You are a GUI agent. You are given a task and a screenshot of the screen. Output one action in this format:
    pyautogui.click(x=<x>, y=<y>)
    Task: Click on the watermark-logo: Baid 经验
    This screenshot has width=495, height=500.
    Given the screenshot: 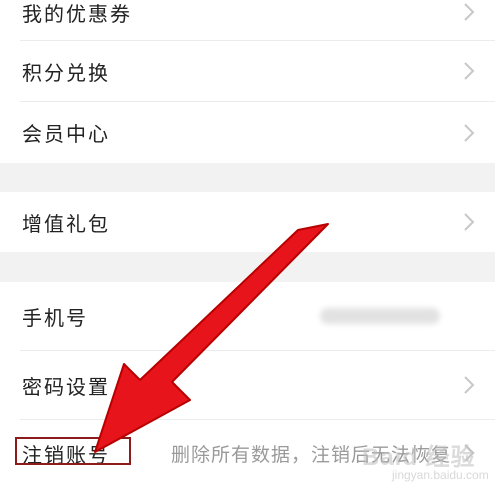 What is the action you would take?
    pyautogui.click(x=419, y=457)
    